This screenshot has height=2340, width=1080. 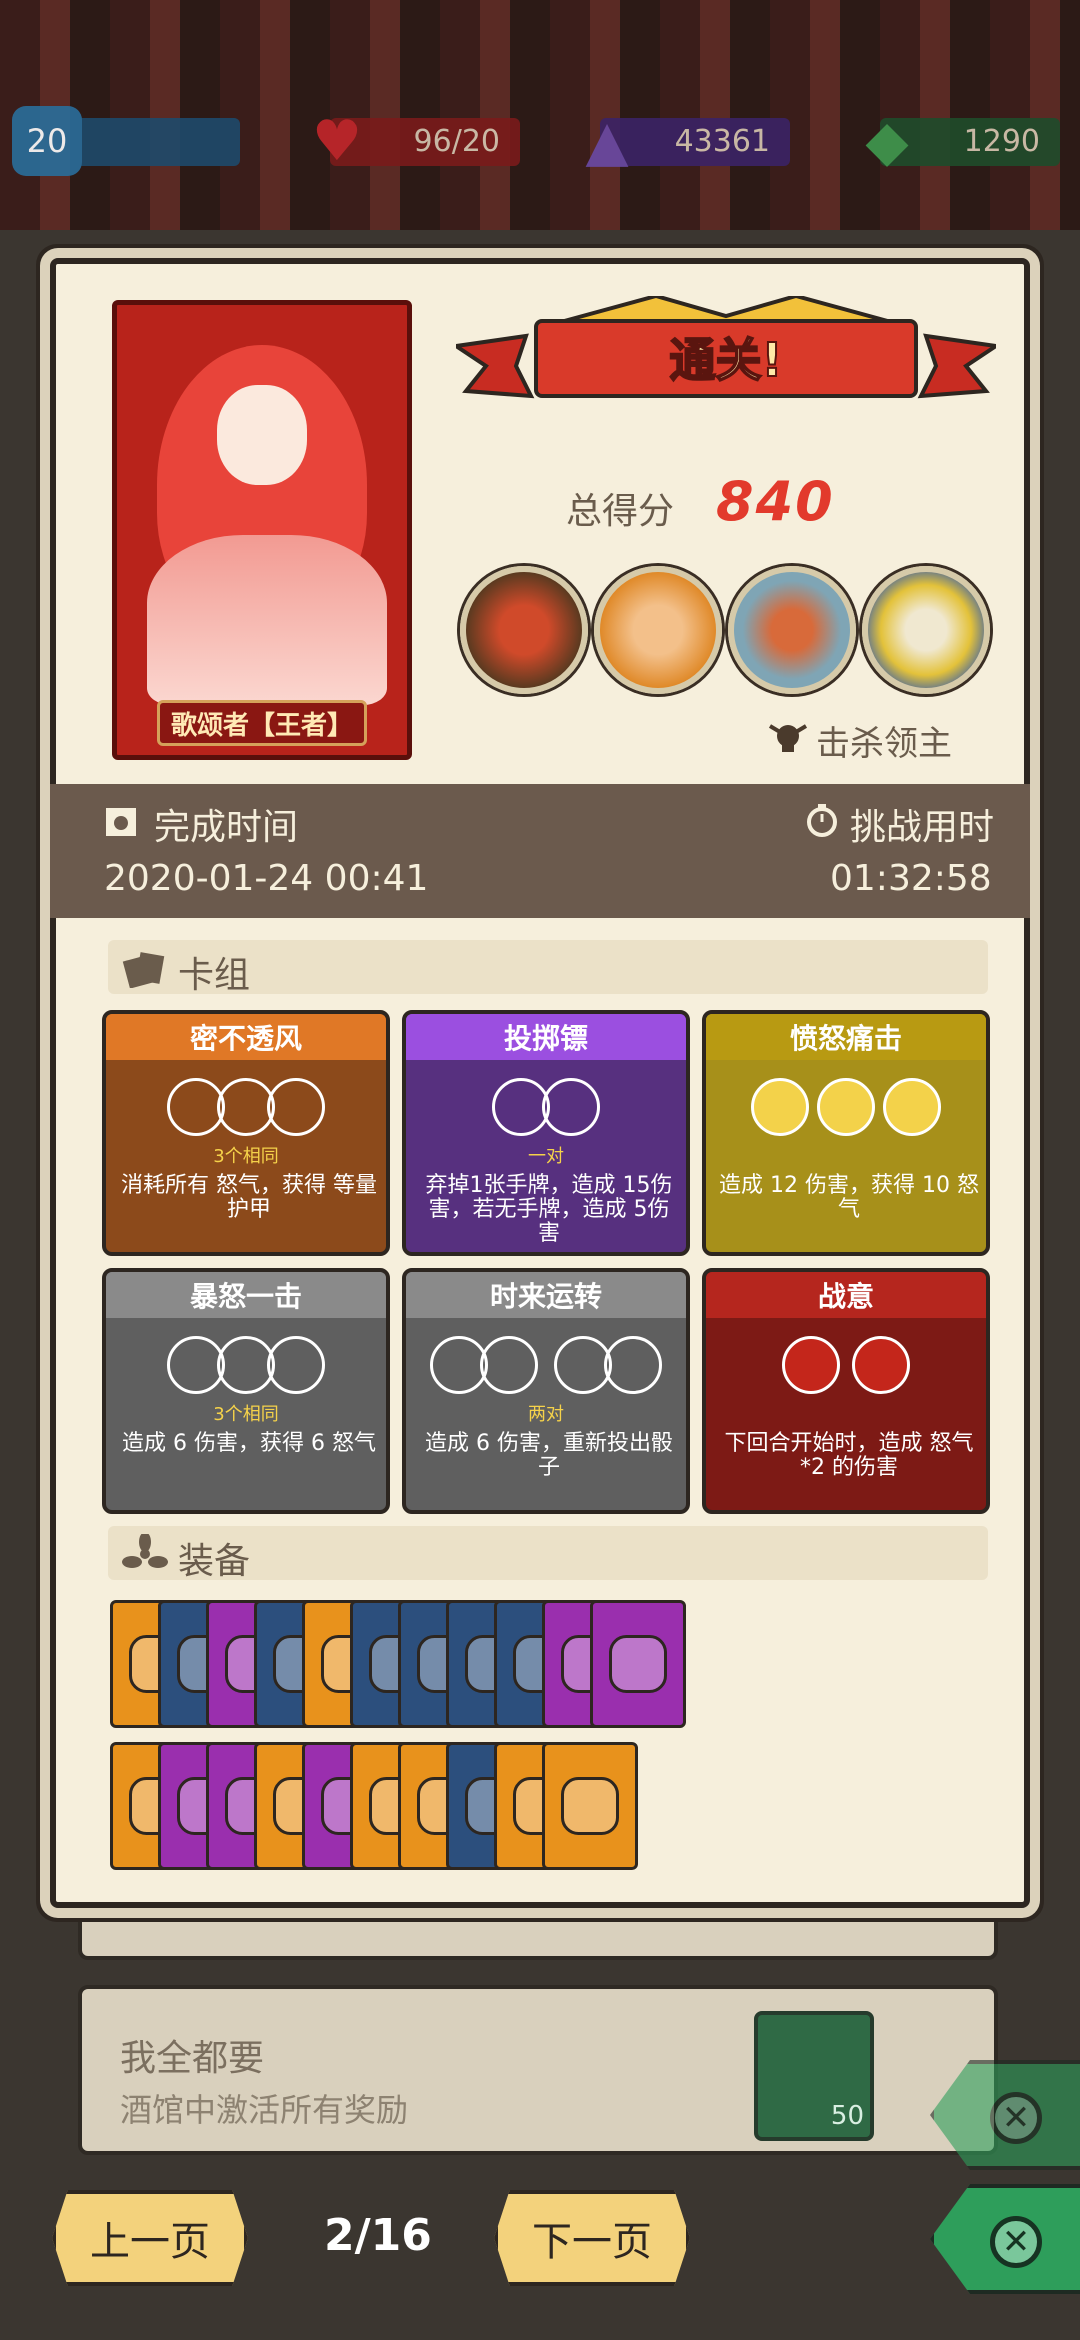 I want to click on hp-value: 96/20, so click(x=456, y=141).